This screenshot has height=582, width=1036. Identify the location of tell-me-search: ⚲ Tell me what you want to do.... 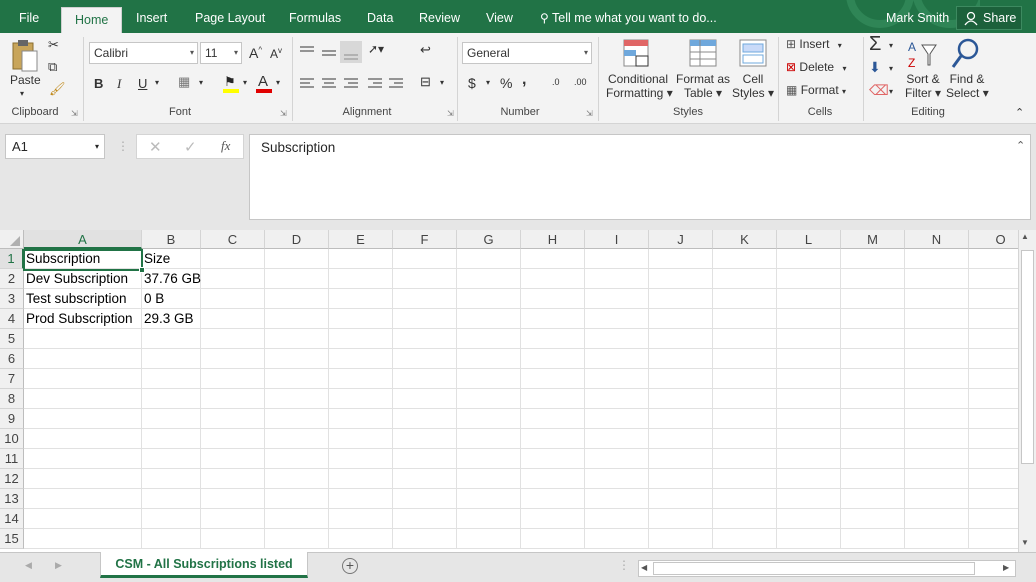
(628, 16).